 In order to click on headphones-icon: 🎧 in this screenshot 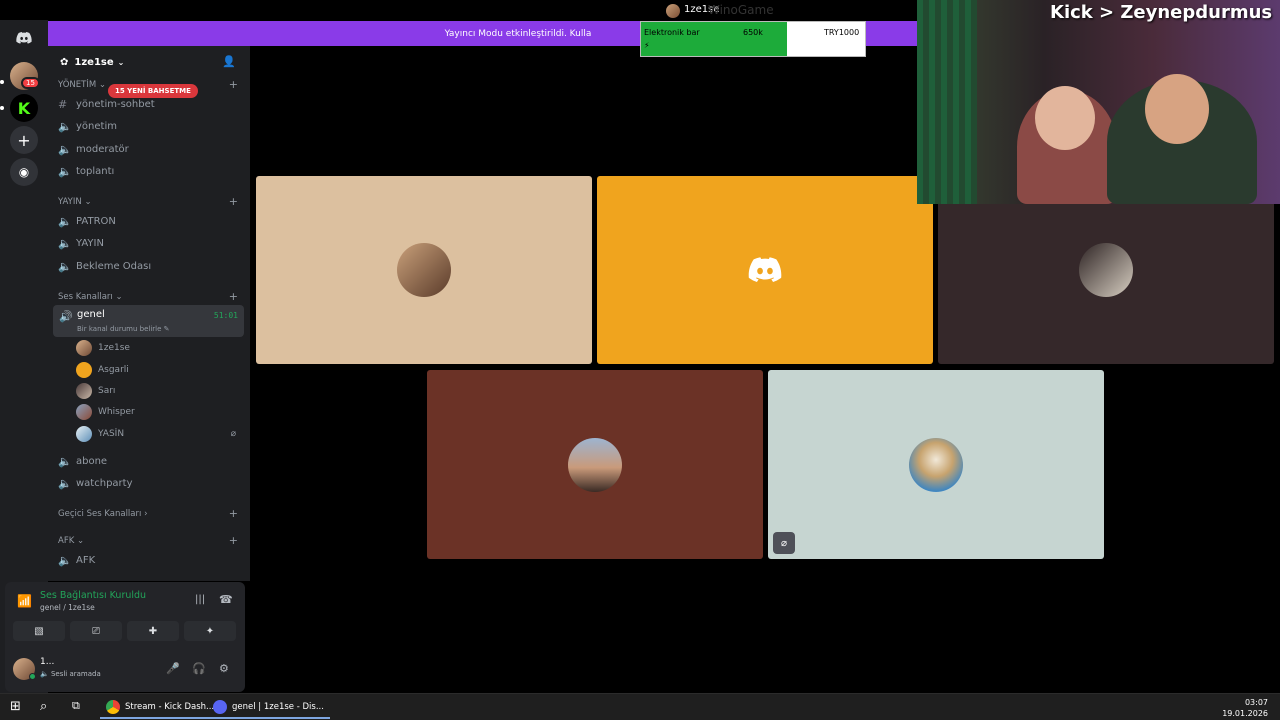, I will do `click(199, 668)`.